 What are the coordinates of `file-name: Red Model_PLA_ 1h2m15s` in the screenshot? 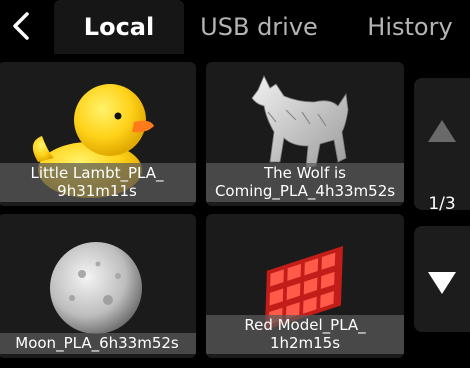 It's located at (305, 334).